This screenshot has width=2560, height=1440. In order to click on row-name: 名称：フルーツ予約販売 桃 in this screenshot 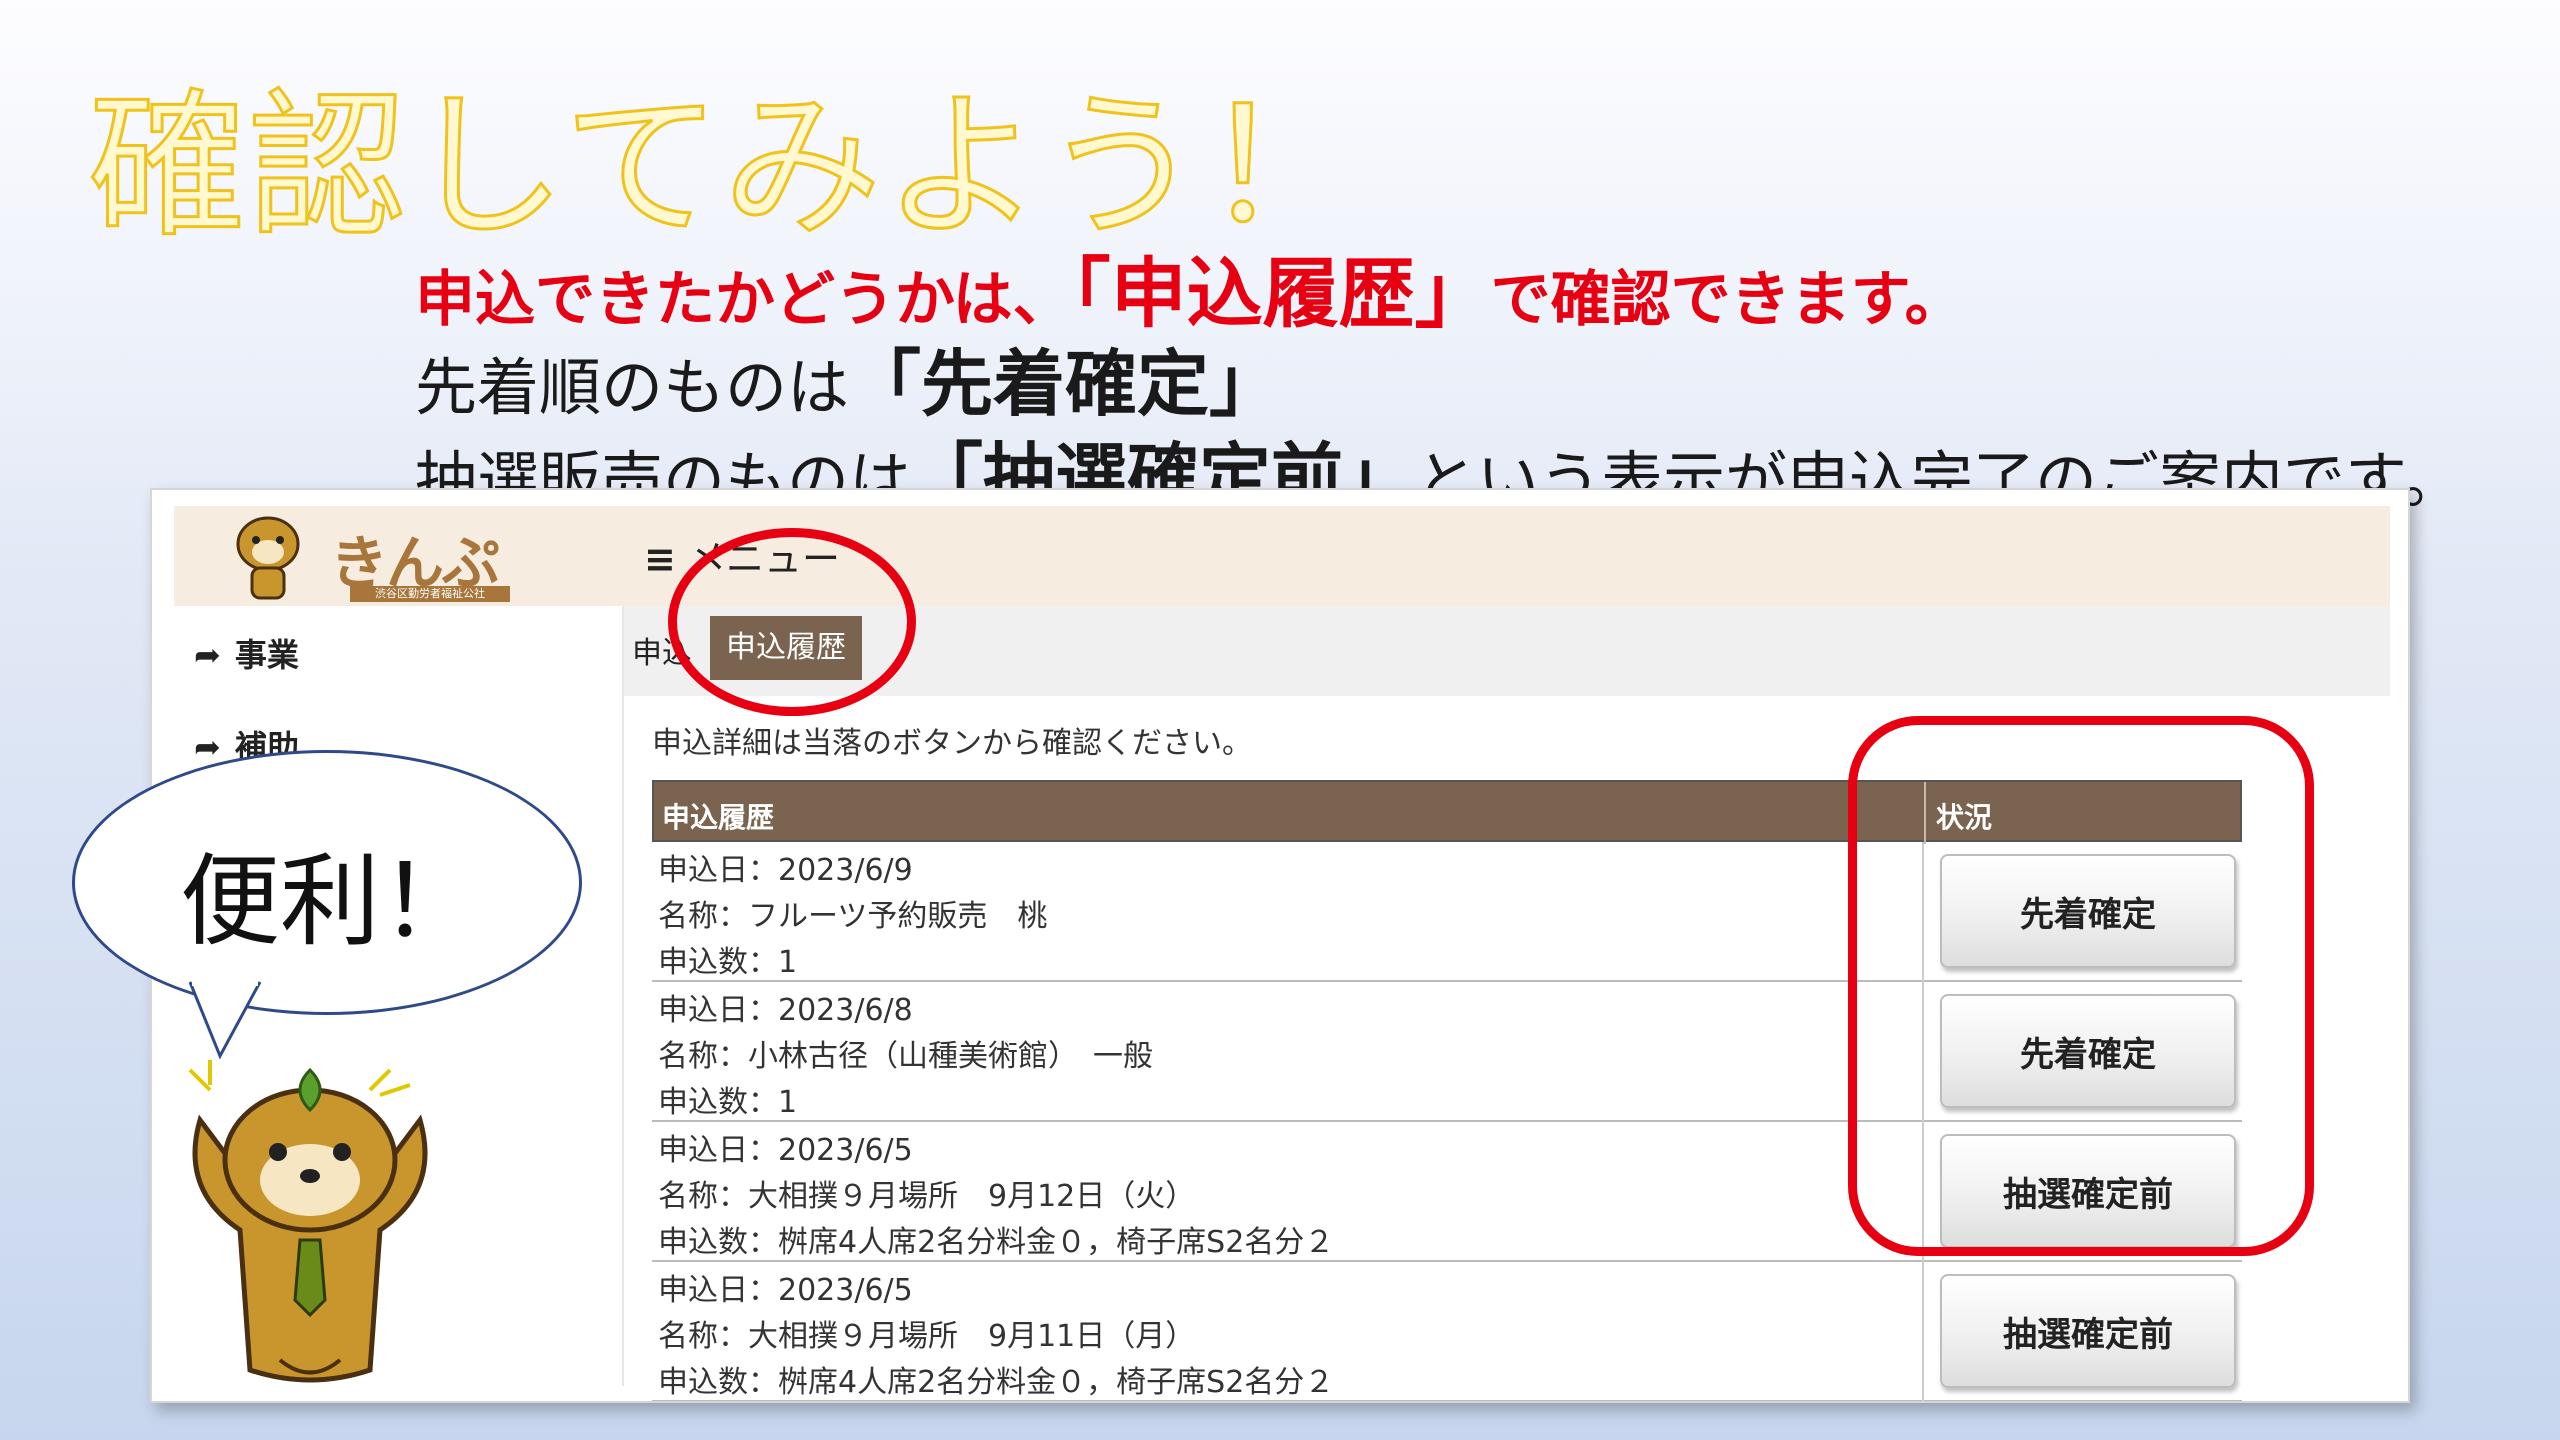, I will do `click(853, 916)`.